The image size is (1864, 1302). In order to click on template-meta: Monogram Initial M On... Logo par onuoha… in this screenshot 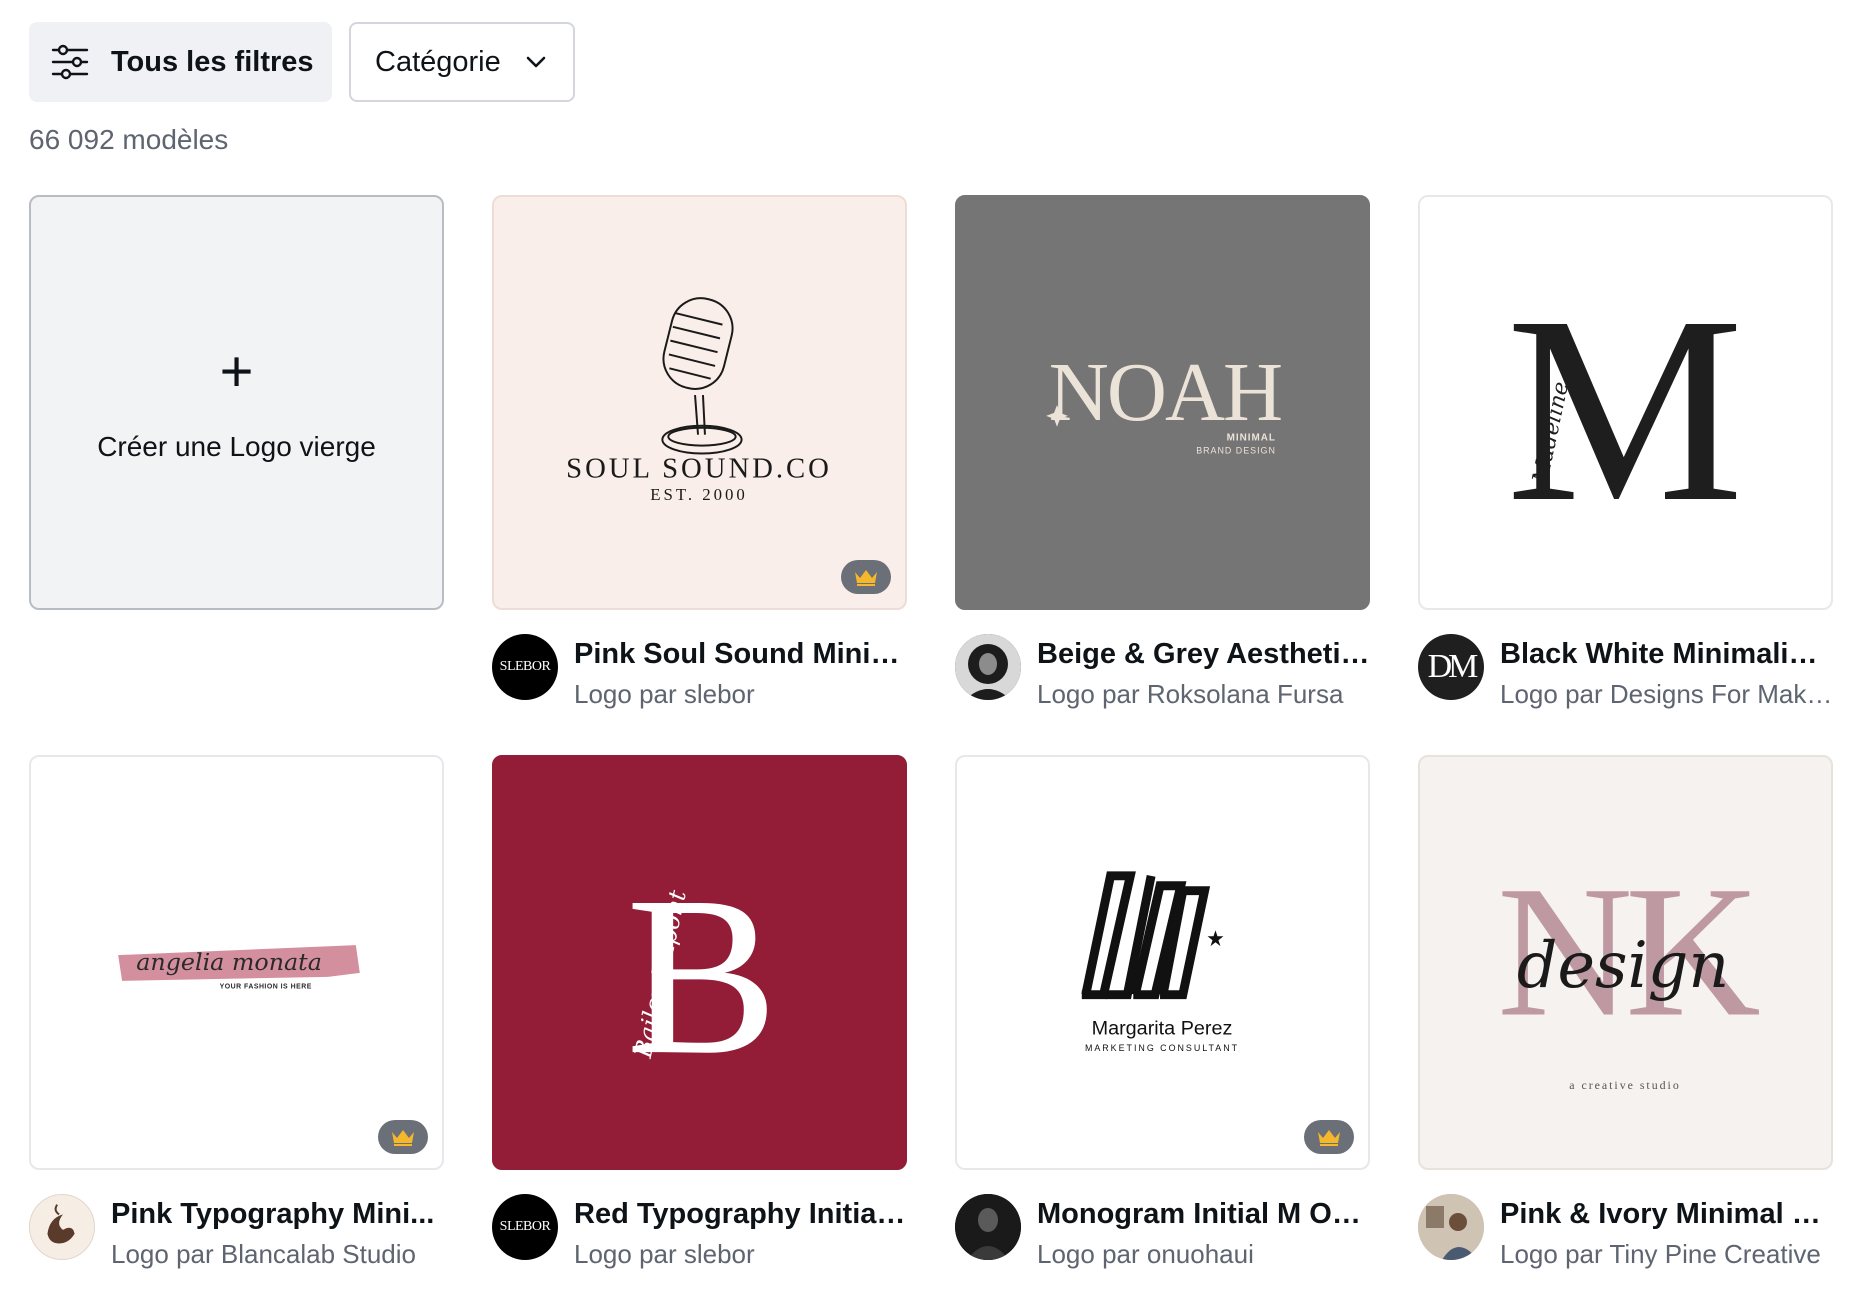, I will do `click(1162, 1232)`.